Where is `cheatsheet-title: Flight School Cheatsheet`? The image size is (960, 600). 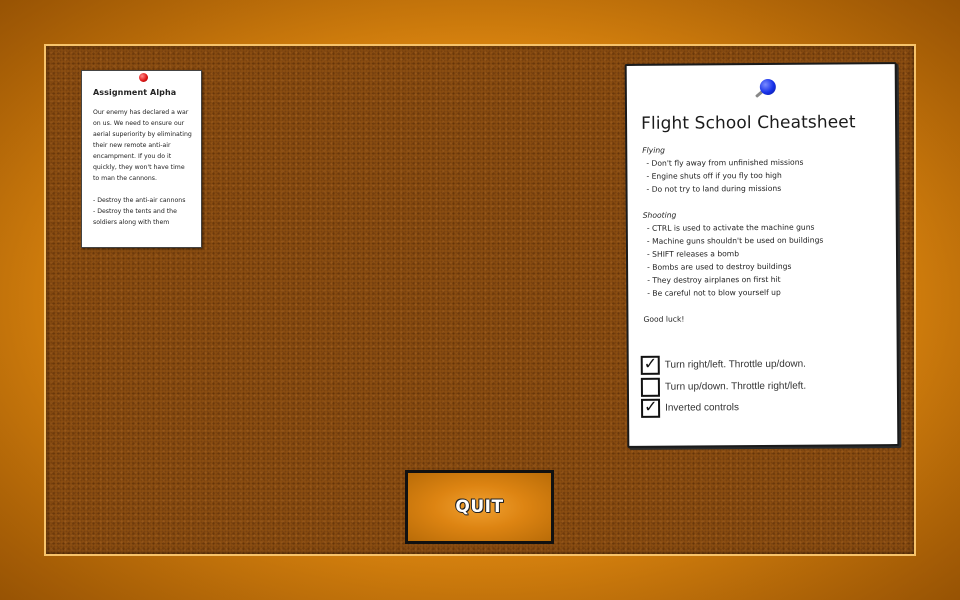
cheatsheet-title: Flight School Cheatsheet is located at coordinates (748, 123).